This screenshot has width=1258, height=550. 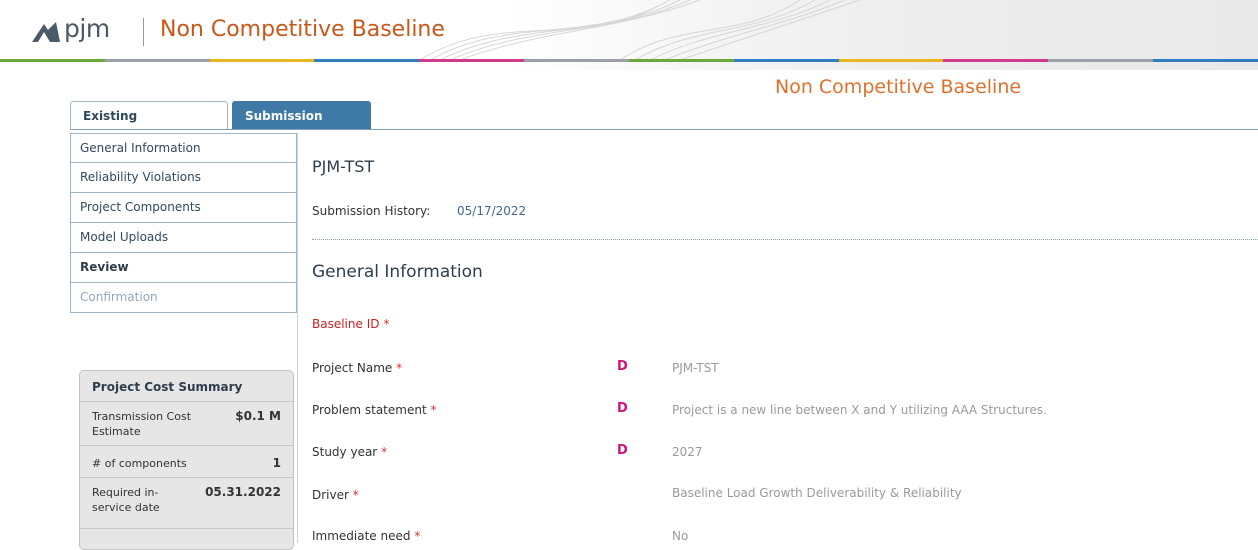 What do you see at coordinates (297, 338) in the screenshot?
I see `content-divider` at bounding box center [297, 338].